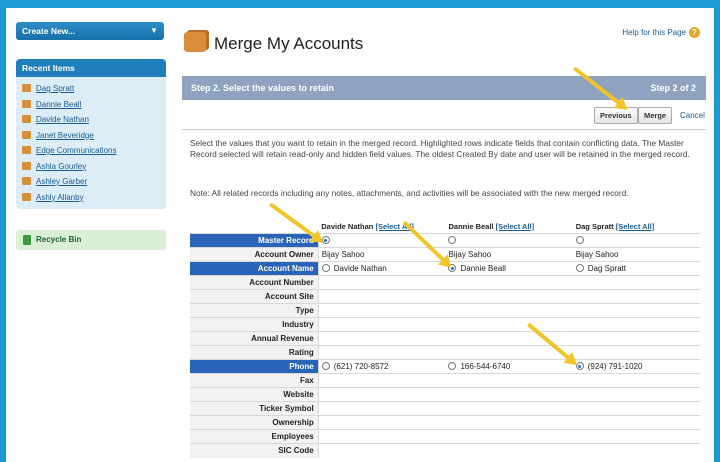 The image size is (720, 462). What do you see at coordinates (382, 268) in the screenshot?
I see `value-cell: Davide Nathan` at bounding box center [382, 268].